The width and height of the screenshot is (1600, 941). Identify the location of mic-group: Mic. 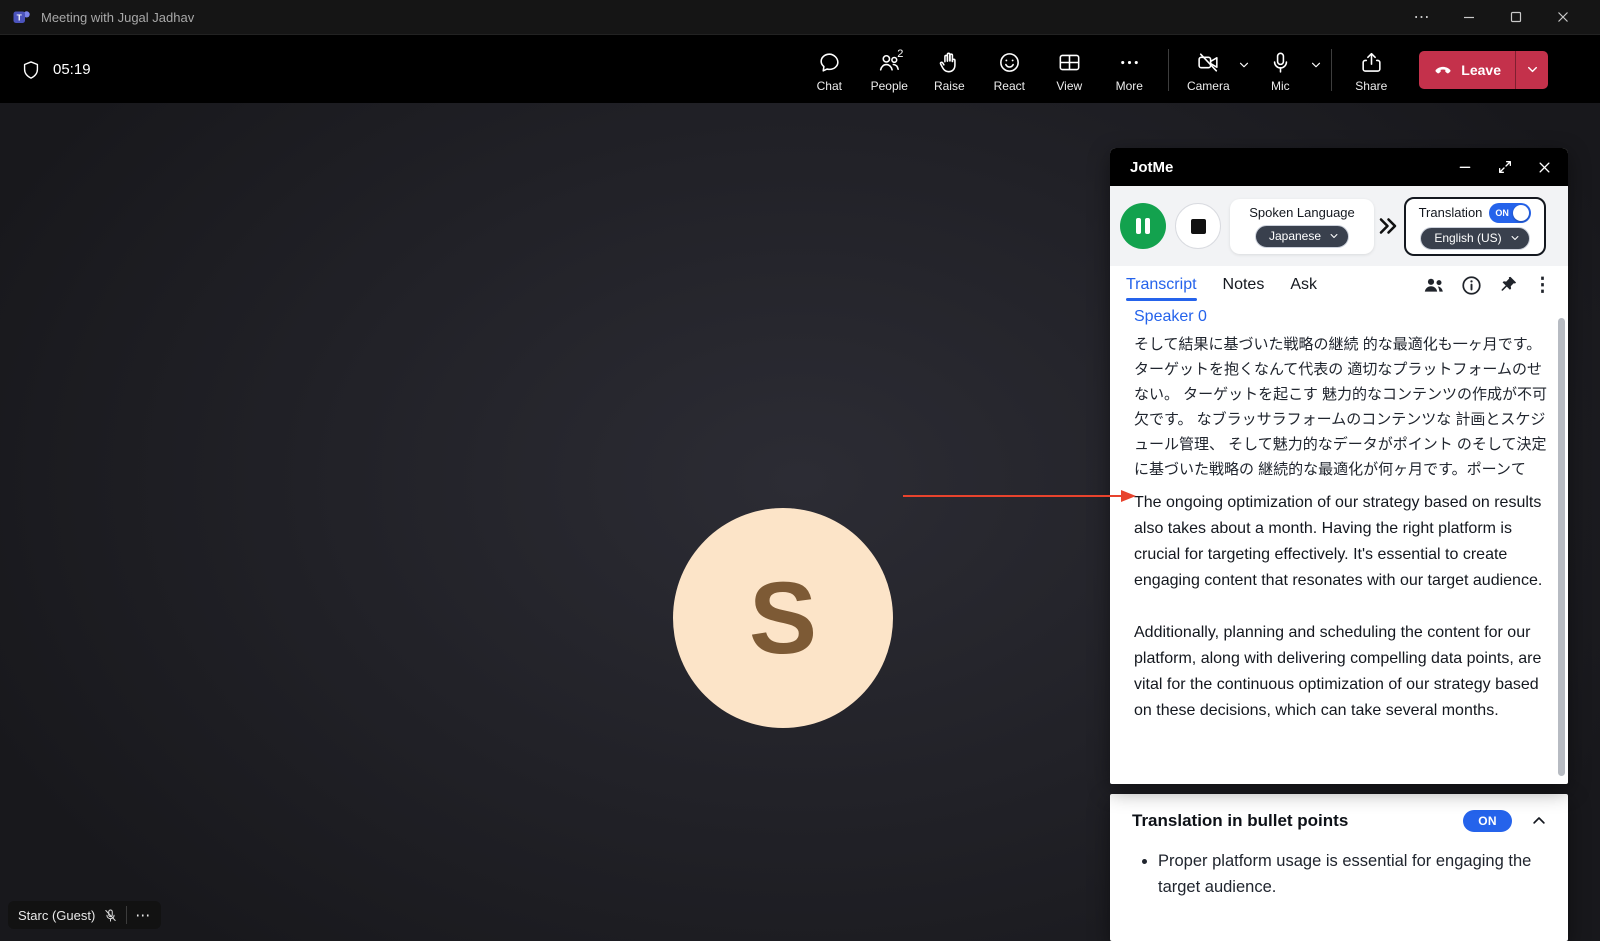
(1286, 70).